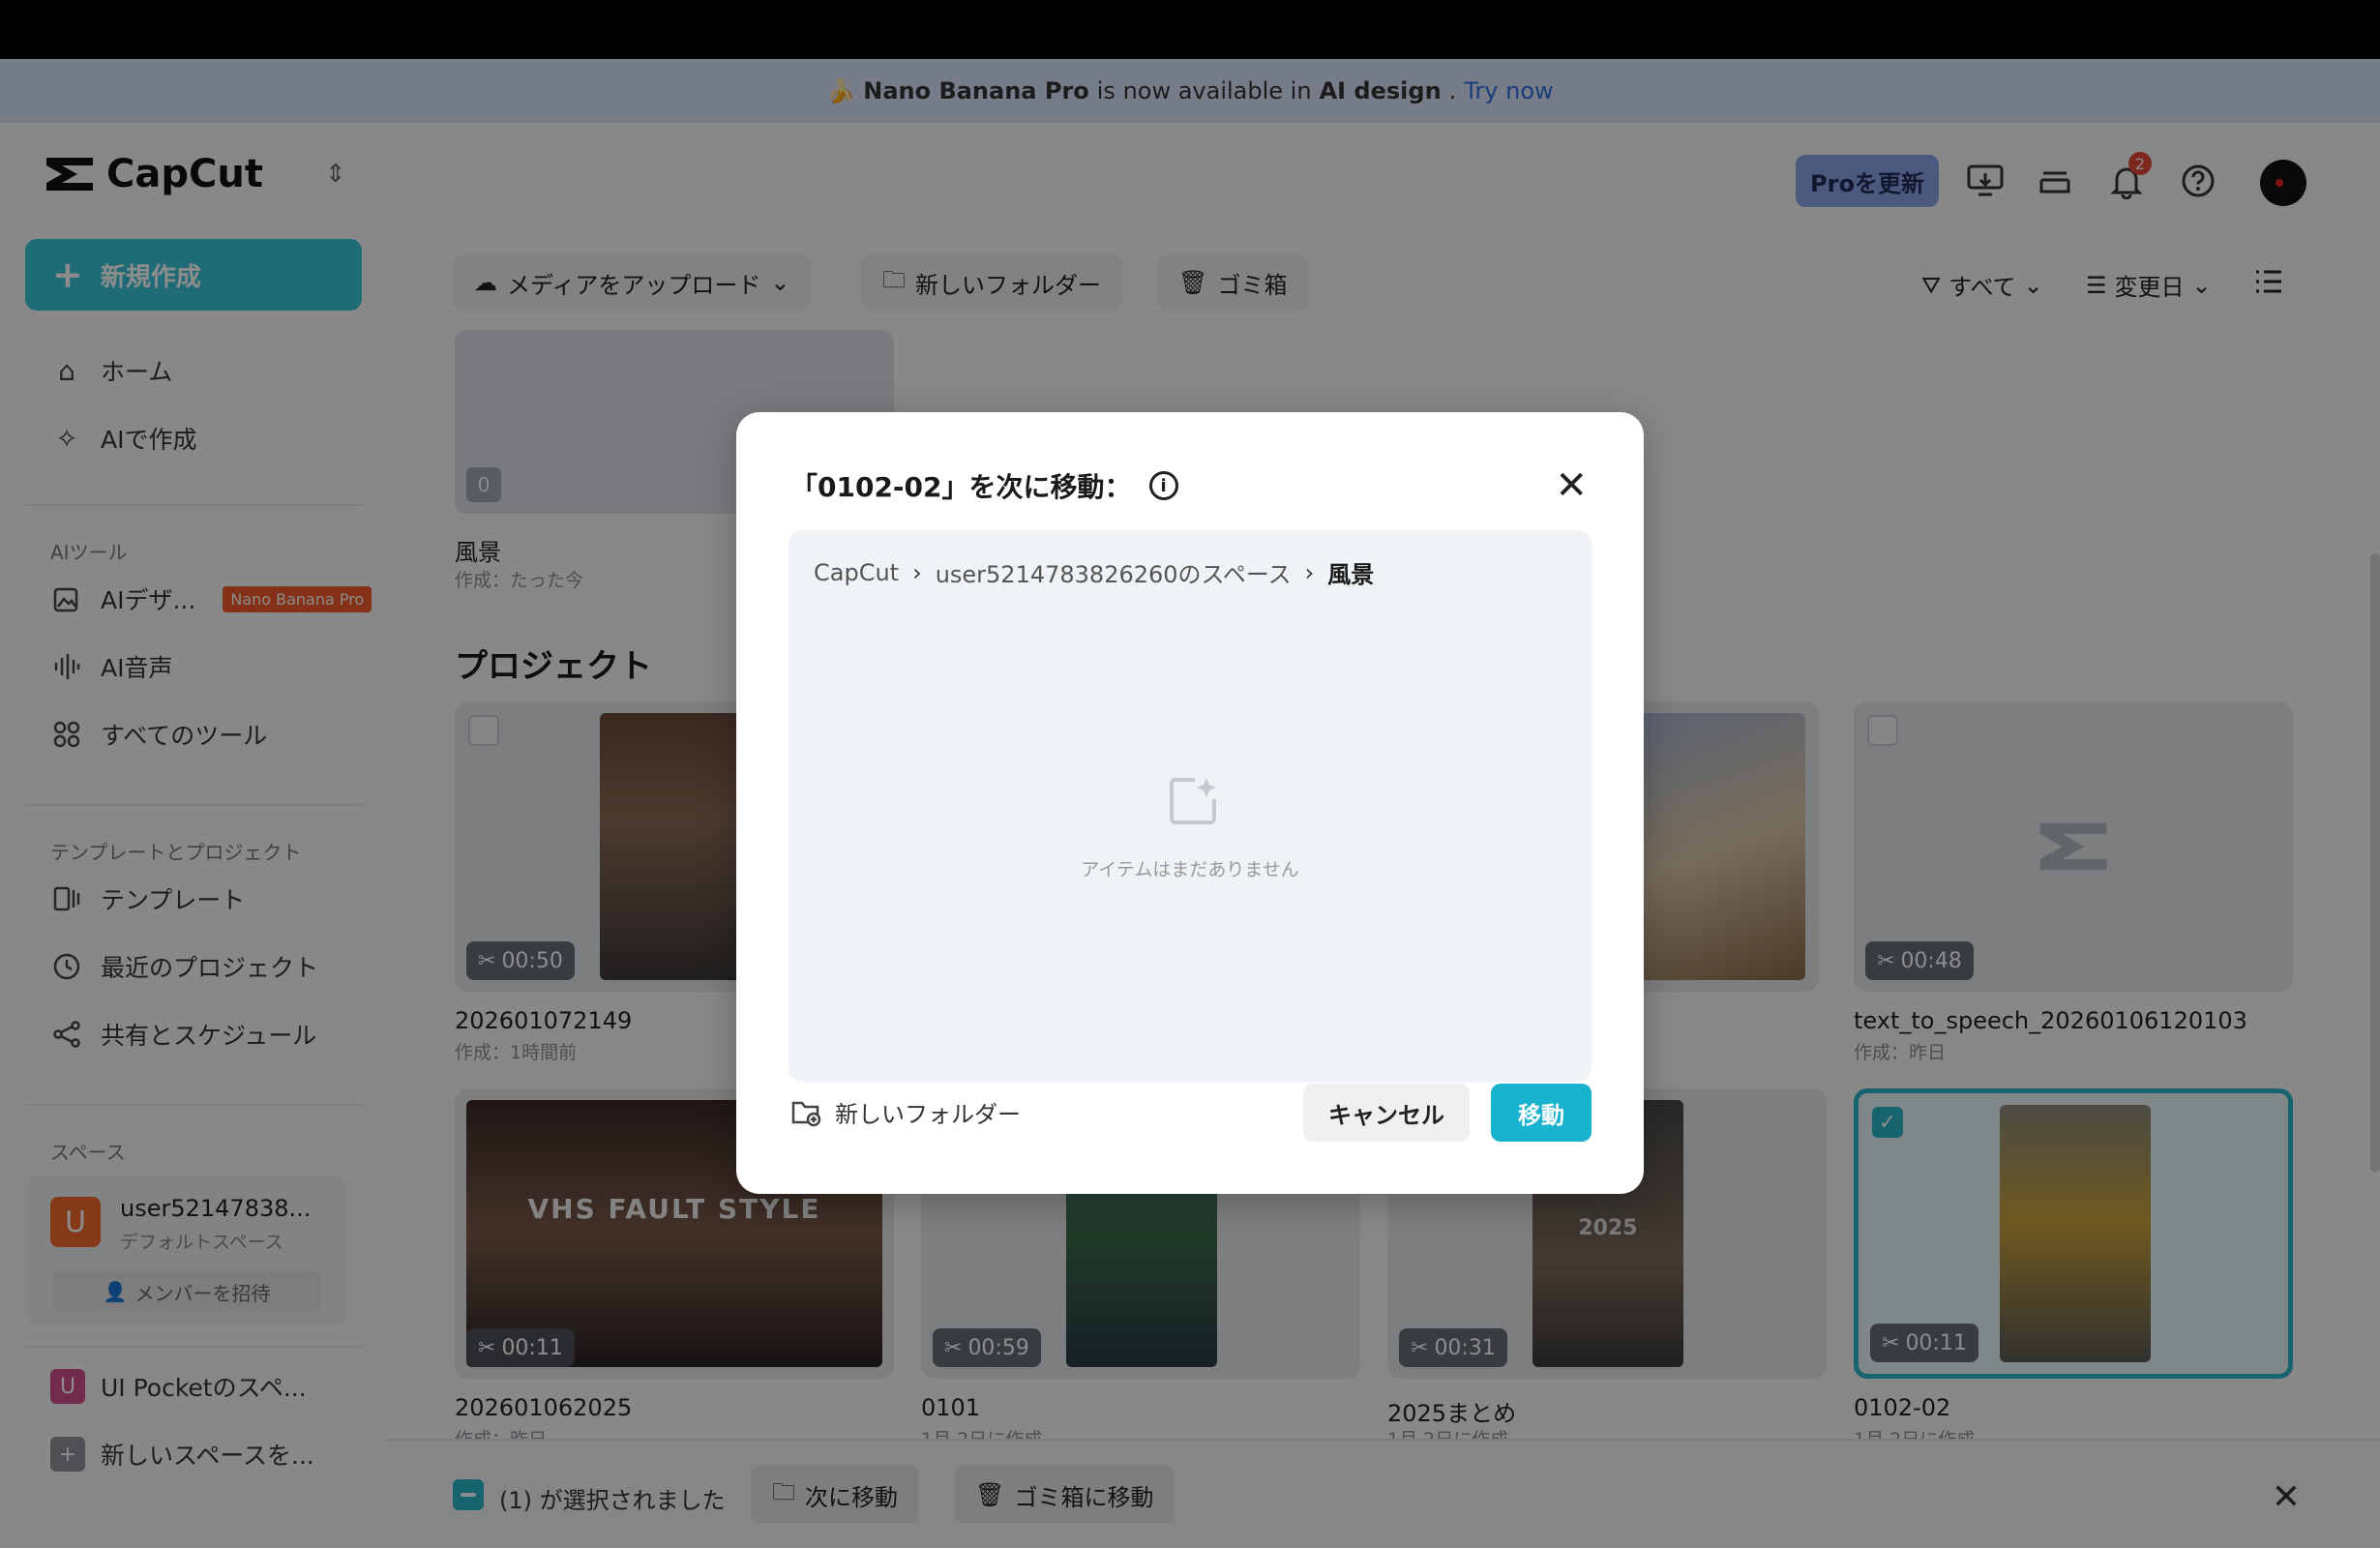 The image size is (2380, 1548). I want to click on dialog-new-folder-label: 新しいフォルダー, so click(928, 1114).